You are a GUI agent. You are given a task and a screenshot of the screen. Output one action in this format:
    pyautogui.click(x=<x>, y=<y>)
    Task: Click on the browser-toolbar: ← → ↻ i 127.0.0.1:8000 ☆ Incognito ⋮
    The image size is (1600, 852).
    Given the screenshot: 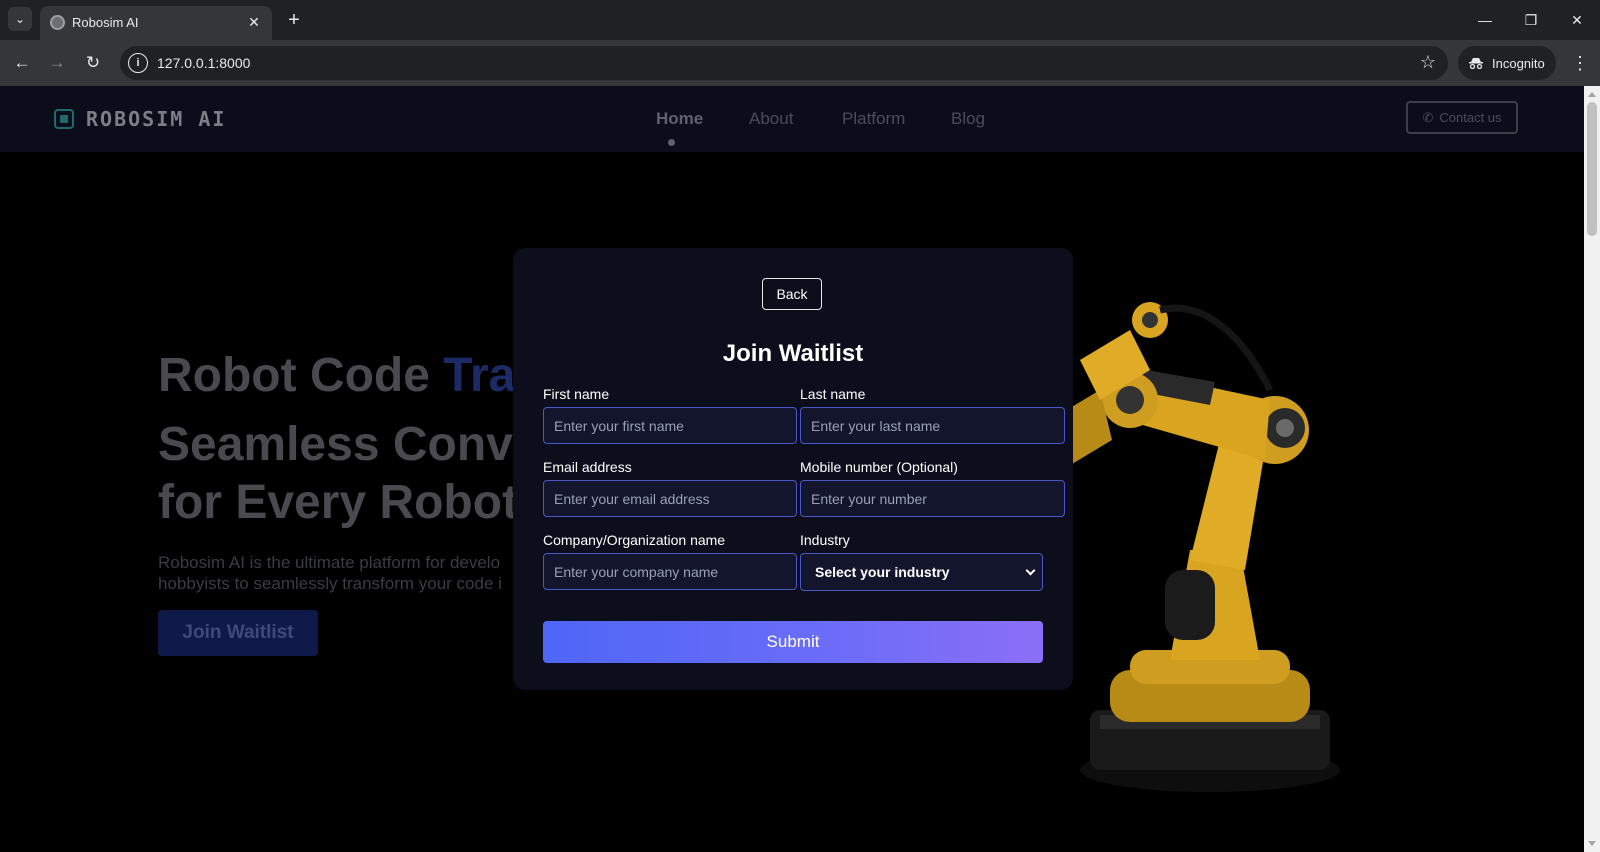 What is the action you would take?
    pyautogui.click(x=800, y=63)
    